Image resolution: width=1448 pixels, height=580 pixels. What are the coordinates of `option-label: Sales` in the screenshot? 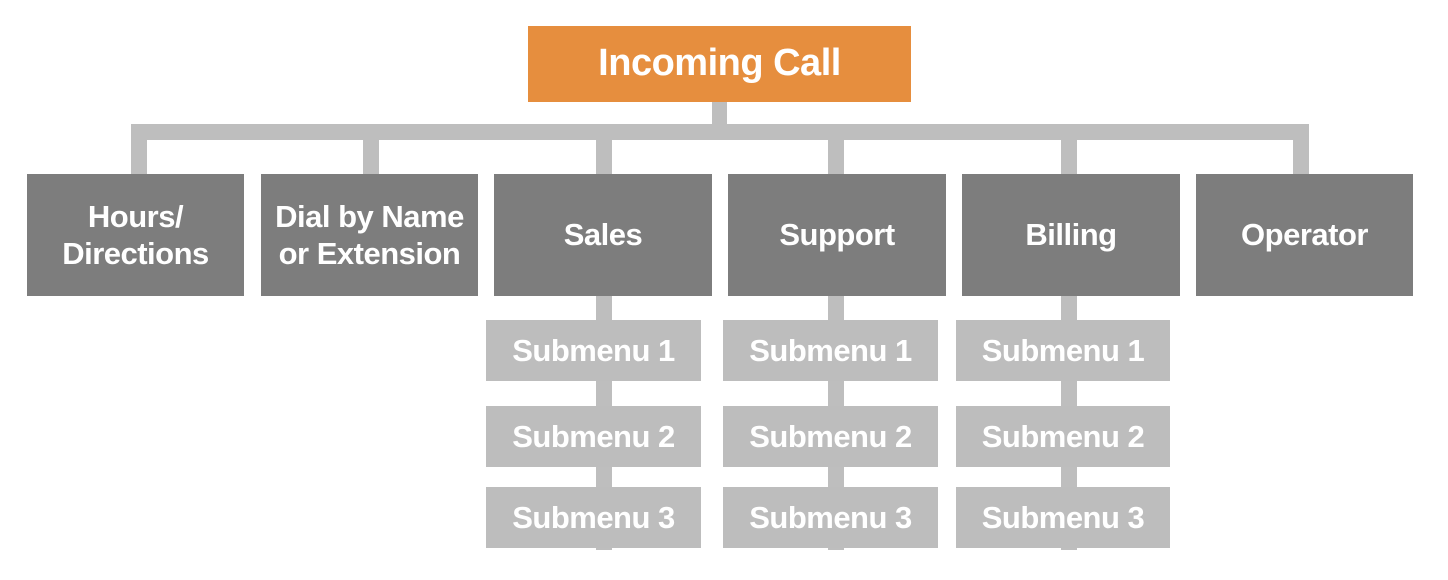 It's located at (603, 235).